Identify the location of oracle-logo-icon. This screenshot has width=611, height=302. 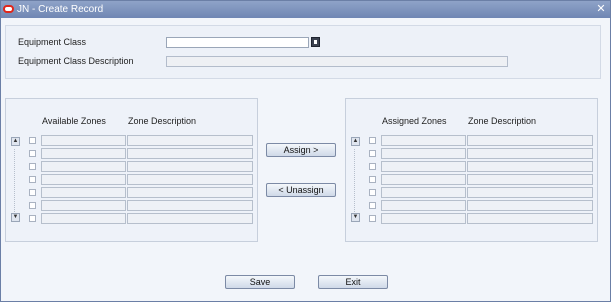
(8, 9).